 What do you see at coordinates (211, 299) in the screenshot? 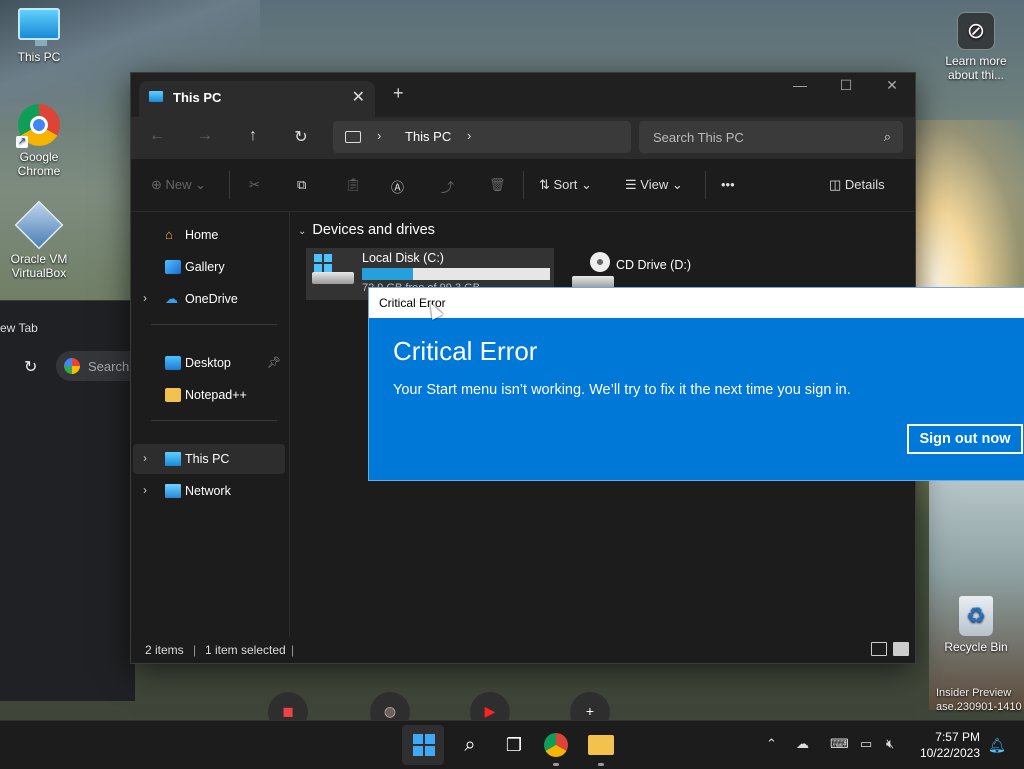
I see `sidebar-item-label: OneDrive` at bounding box center [211, 299].